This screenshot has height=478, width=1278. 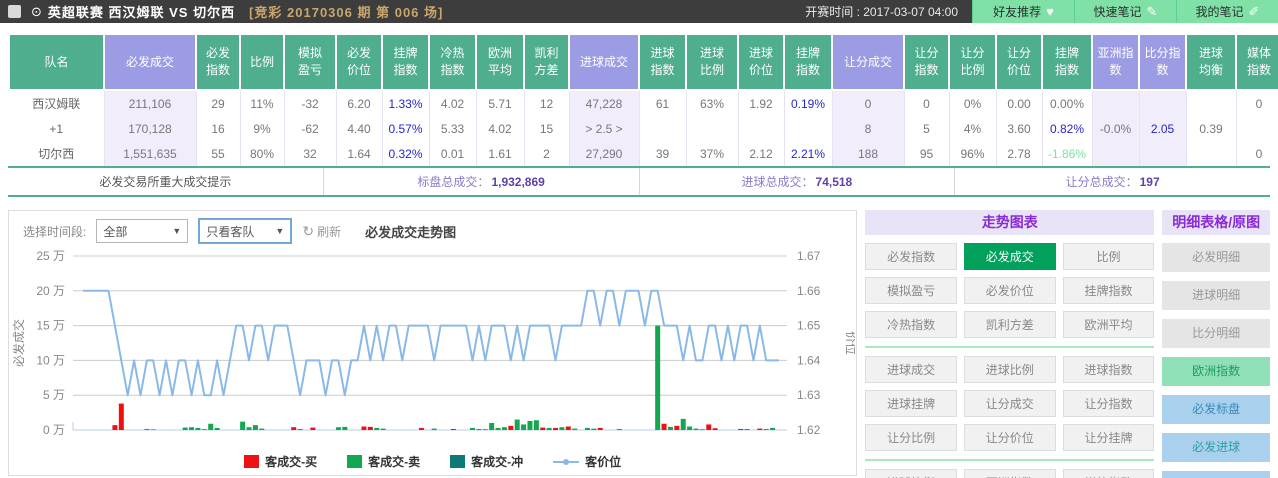 I want to click on col-header: 比分指数, so click(x=1162, y=62).